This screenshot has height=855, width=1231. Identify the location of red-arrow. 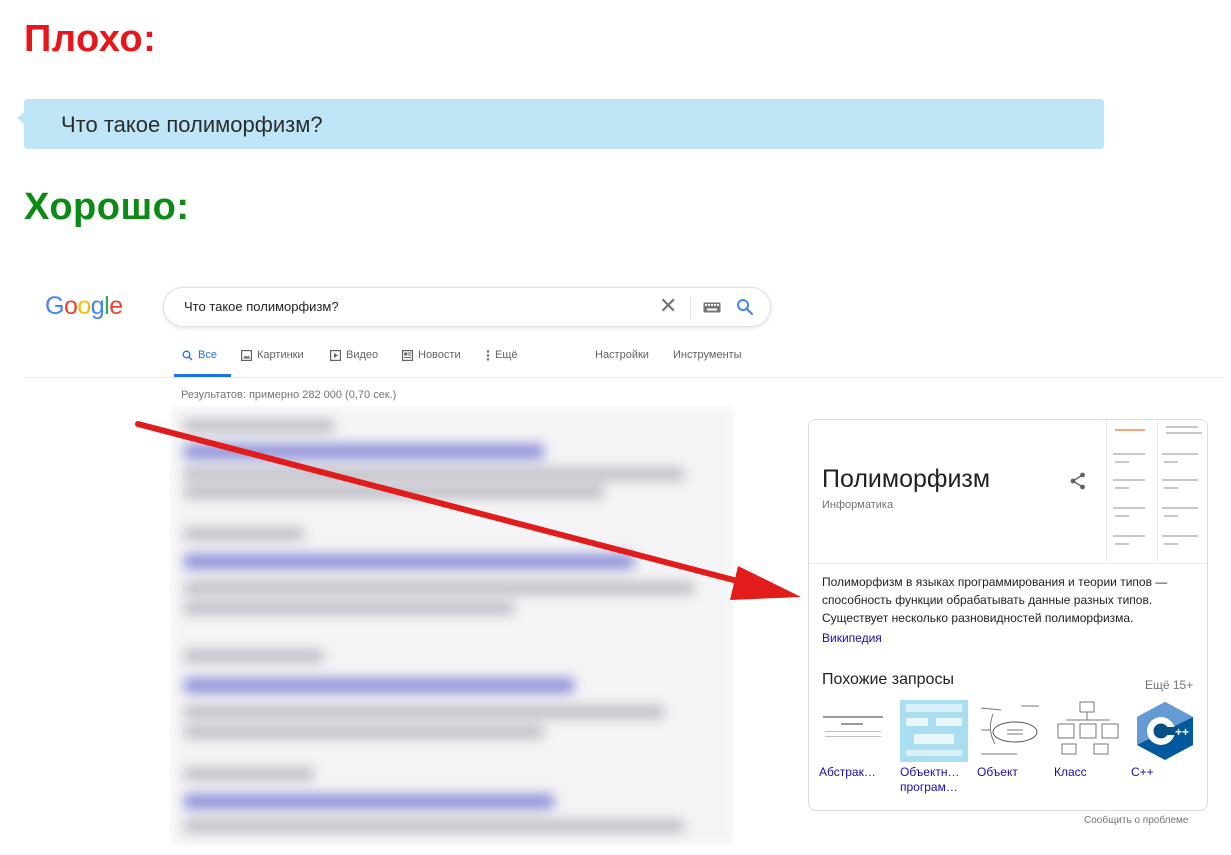
(468, 510).